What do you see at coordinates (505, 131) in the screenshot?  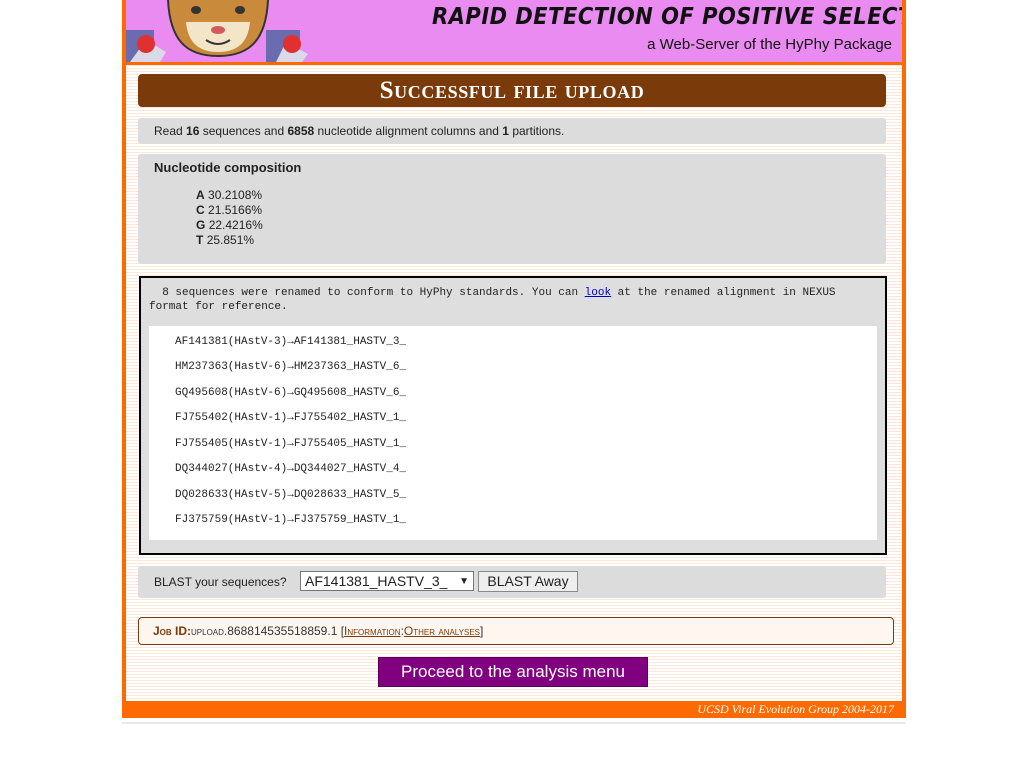 I see `partition-count: 1` at bounding box center [505, 131].